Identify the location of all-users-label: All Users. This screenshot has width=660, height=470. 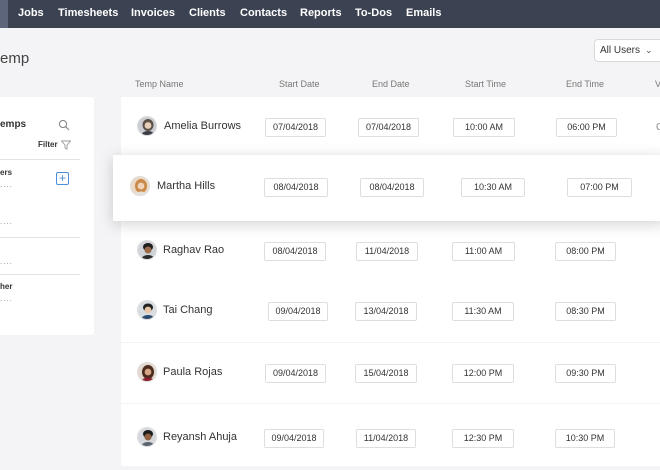
(620, 50).